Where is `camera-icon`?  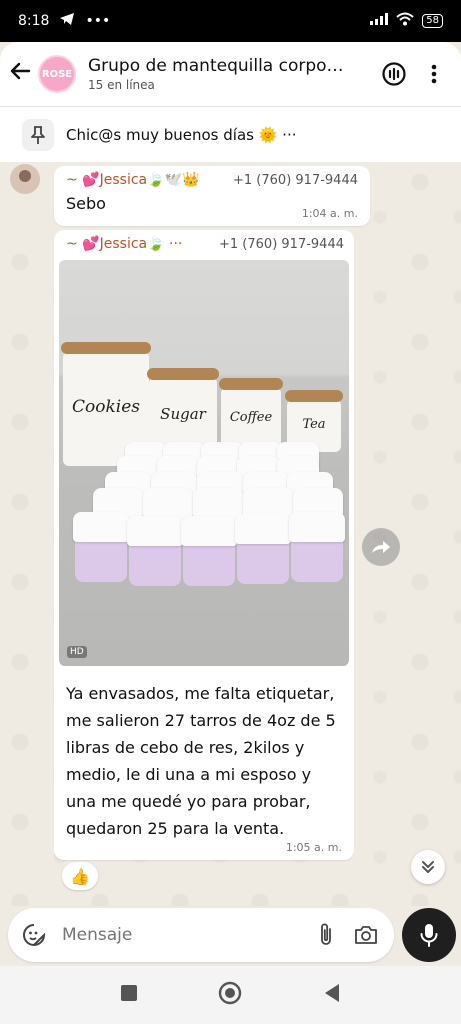
camera-icon is located at coordinates (366, 935).